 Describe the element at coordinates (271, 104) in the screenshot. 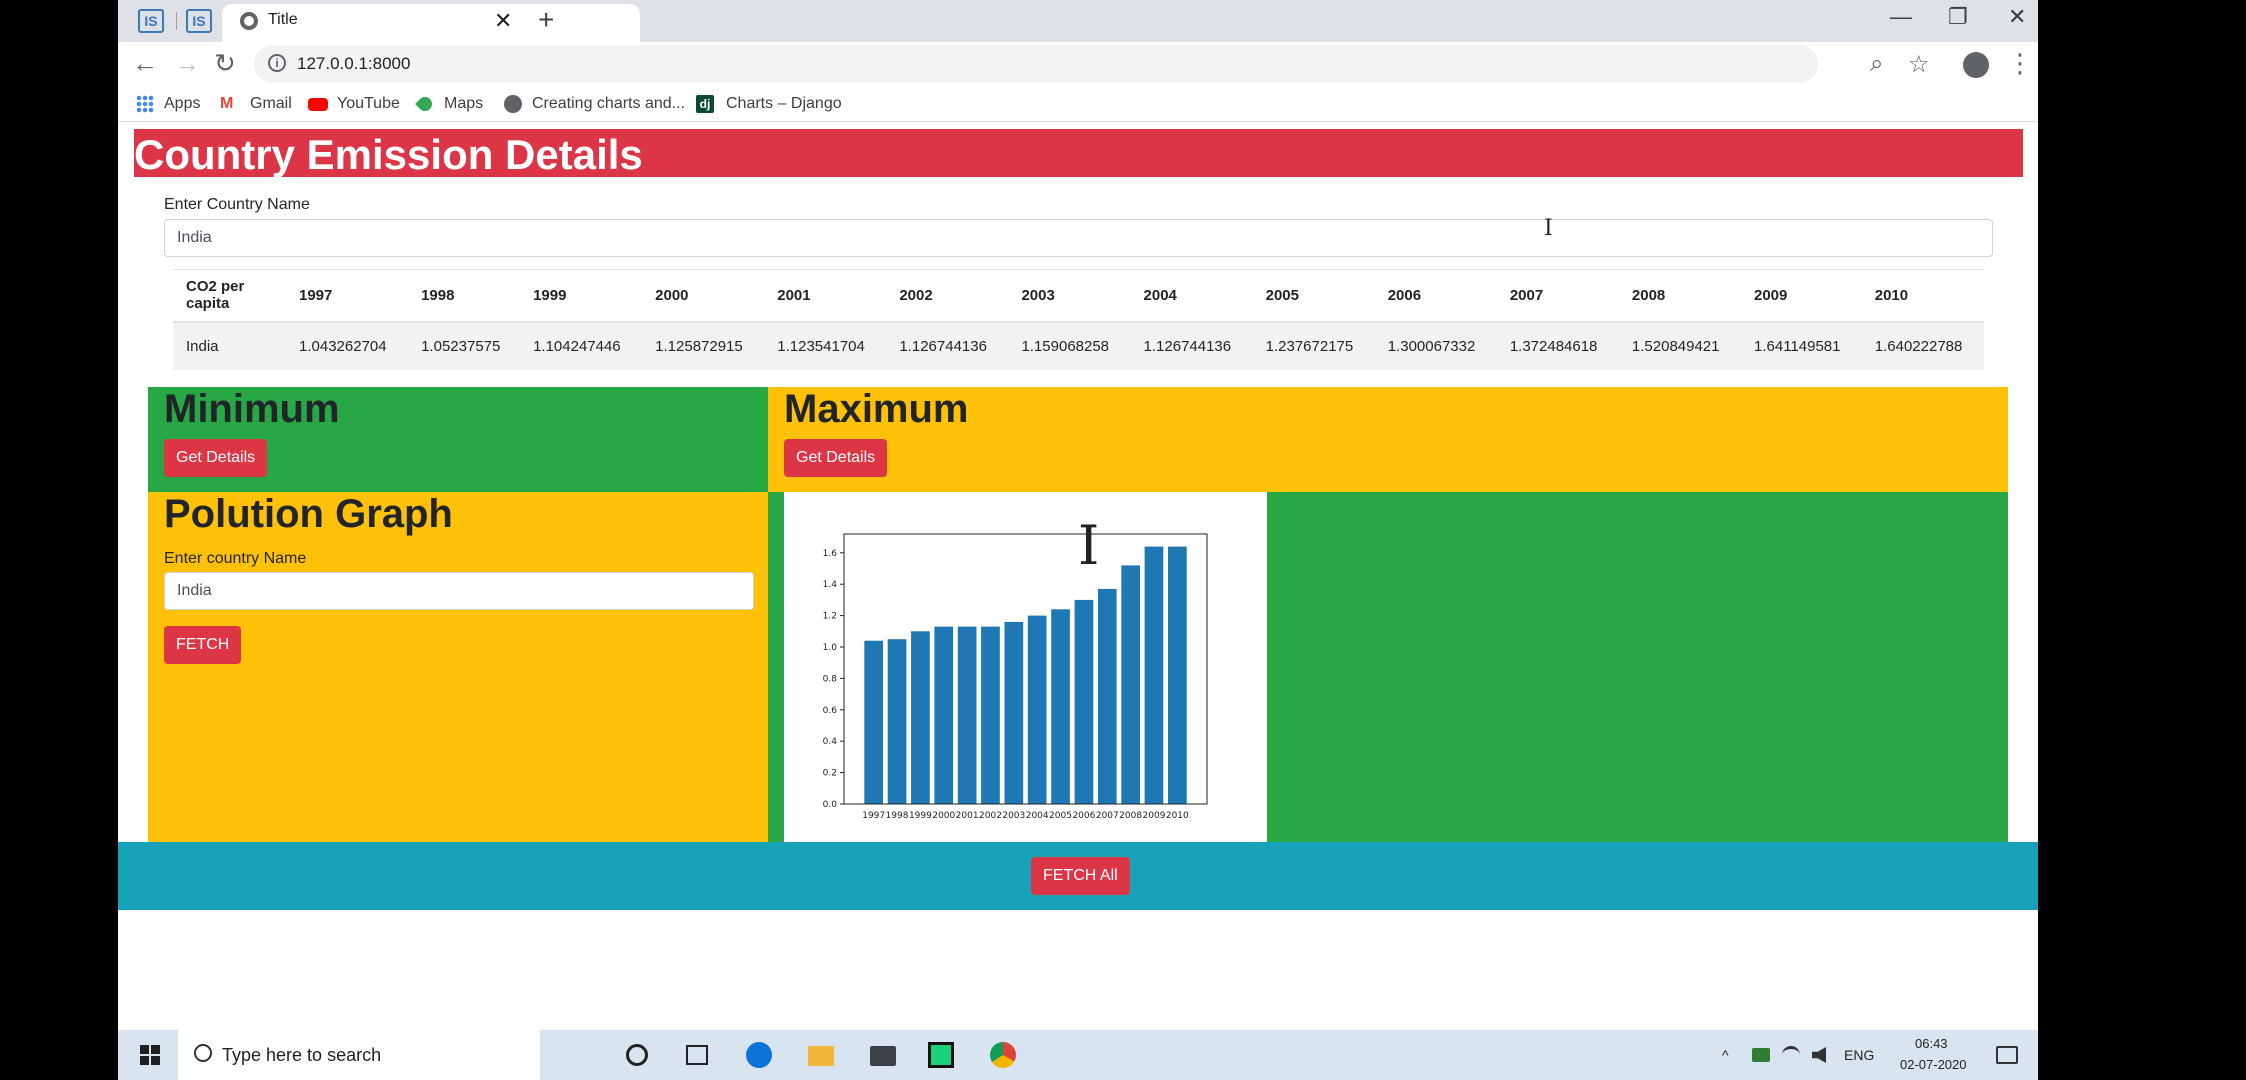

I see `bookmark-gmail: Gmail` at that location.